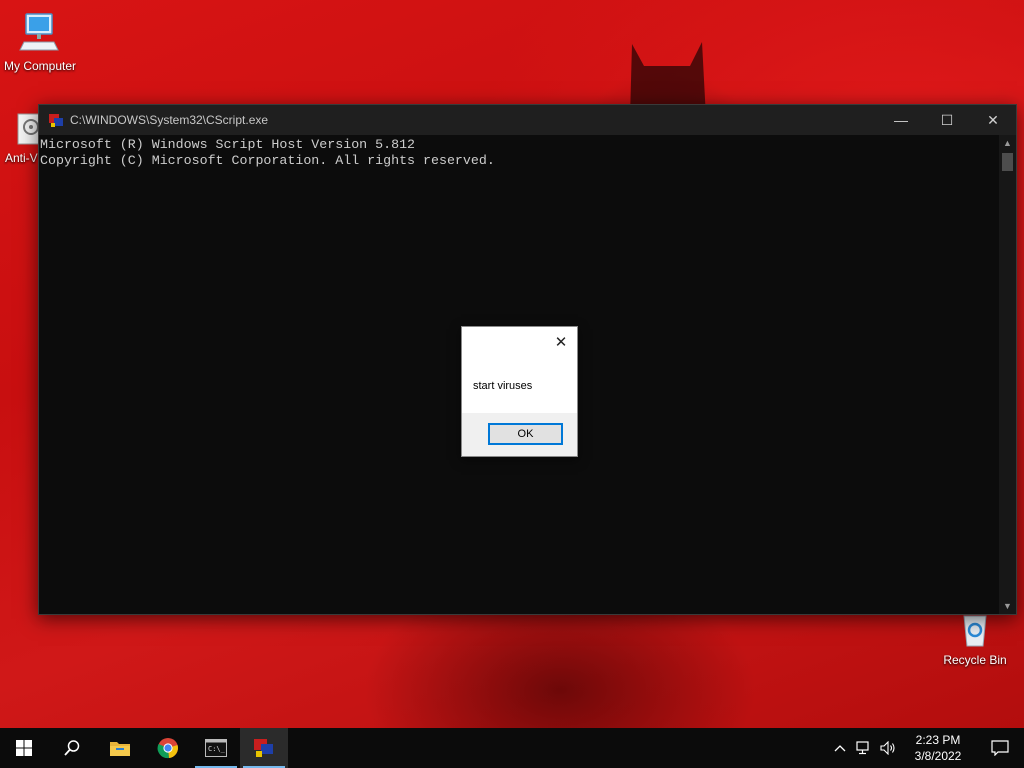 The image size is (1024, 768). I want to click on taskbar-chrome, so click(168, 748).